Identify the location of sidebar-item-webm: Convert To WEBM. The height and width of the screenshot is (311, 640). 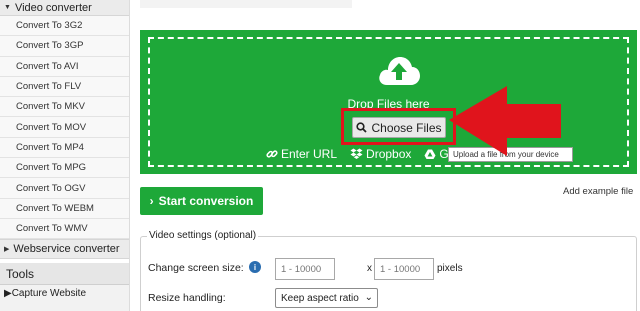
(64, 208).